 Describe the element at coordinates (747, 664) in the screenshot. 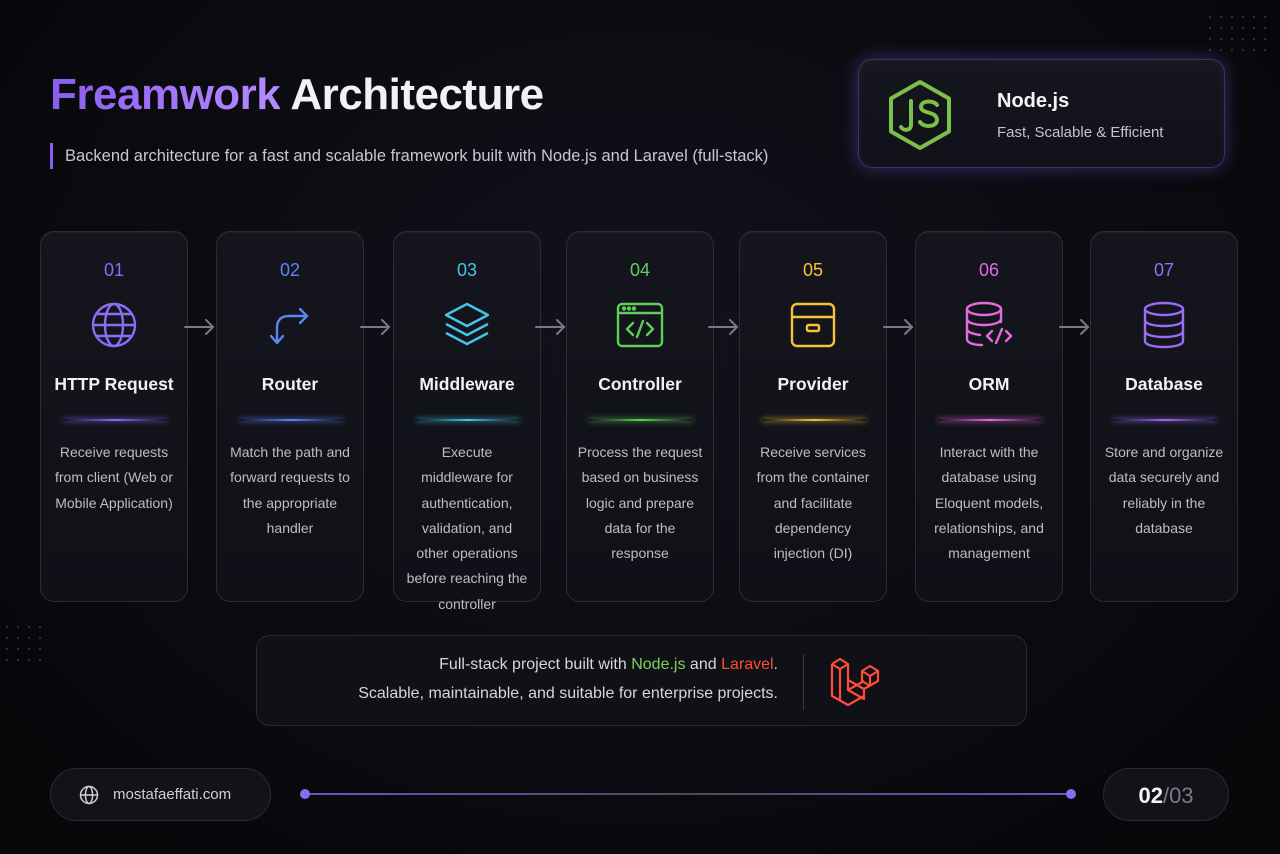

I see `laravel-highlight: Laravel` at that location.